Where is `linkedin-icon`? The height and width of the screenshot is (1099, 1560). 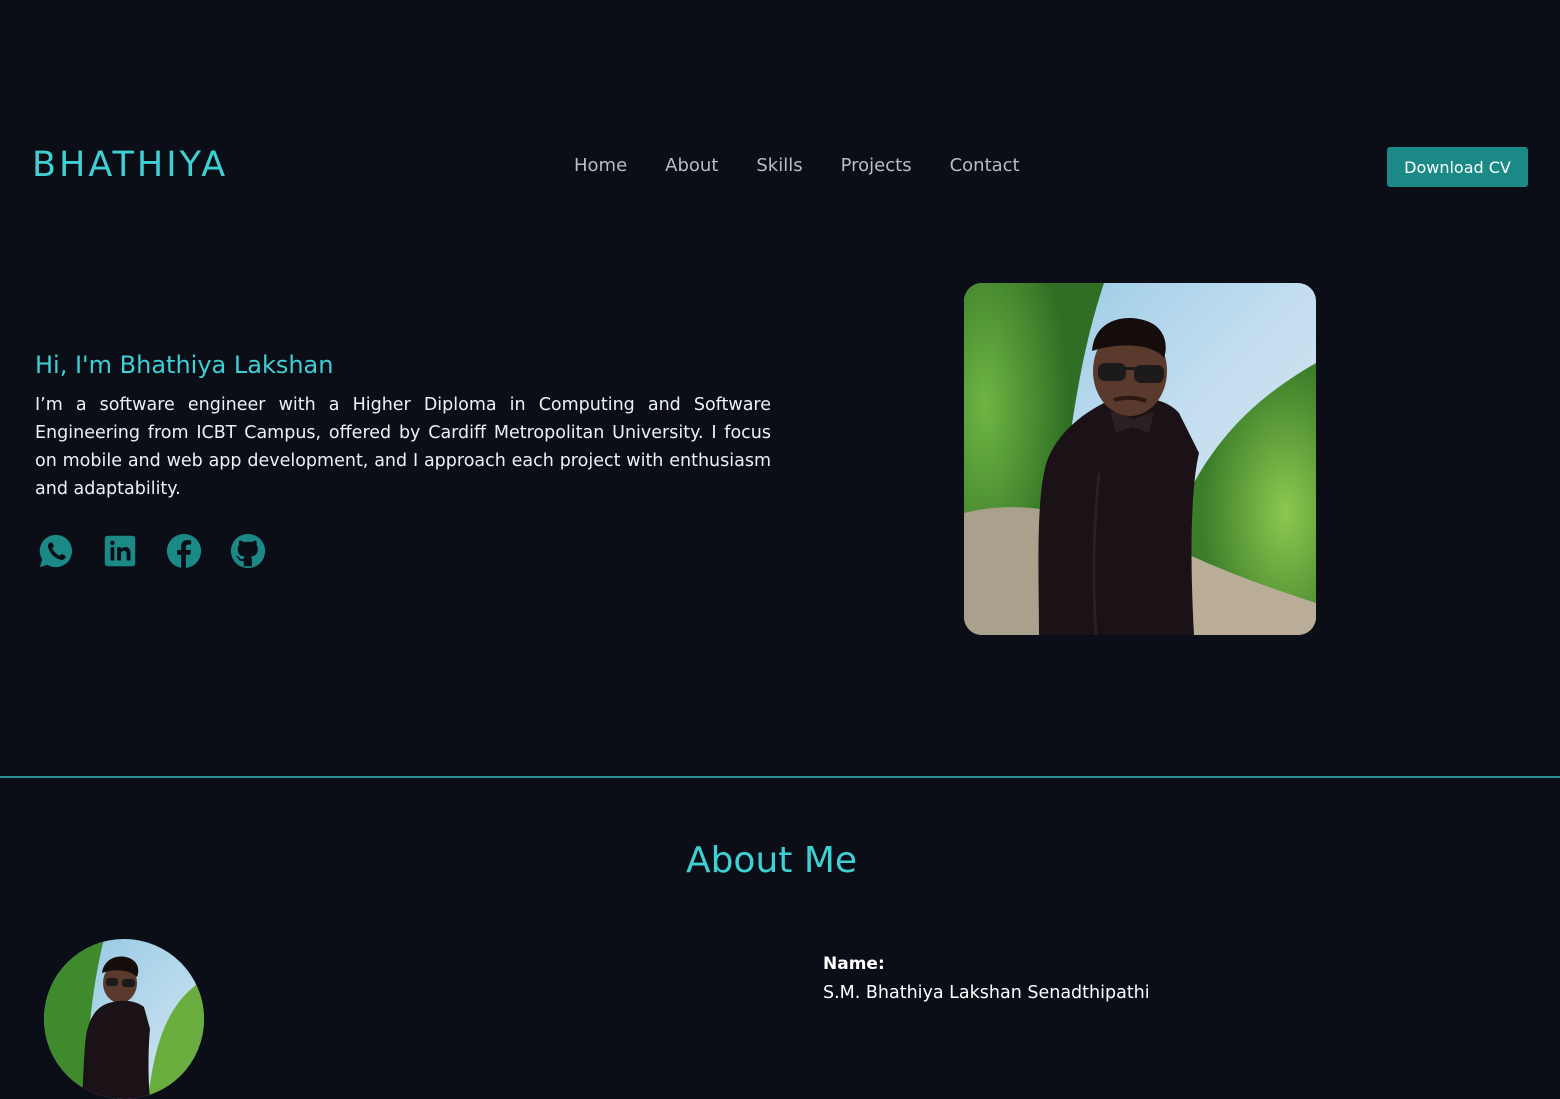 linkedin-icon is located at coordinates (120, 551).